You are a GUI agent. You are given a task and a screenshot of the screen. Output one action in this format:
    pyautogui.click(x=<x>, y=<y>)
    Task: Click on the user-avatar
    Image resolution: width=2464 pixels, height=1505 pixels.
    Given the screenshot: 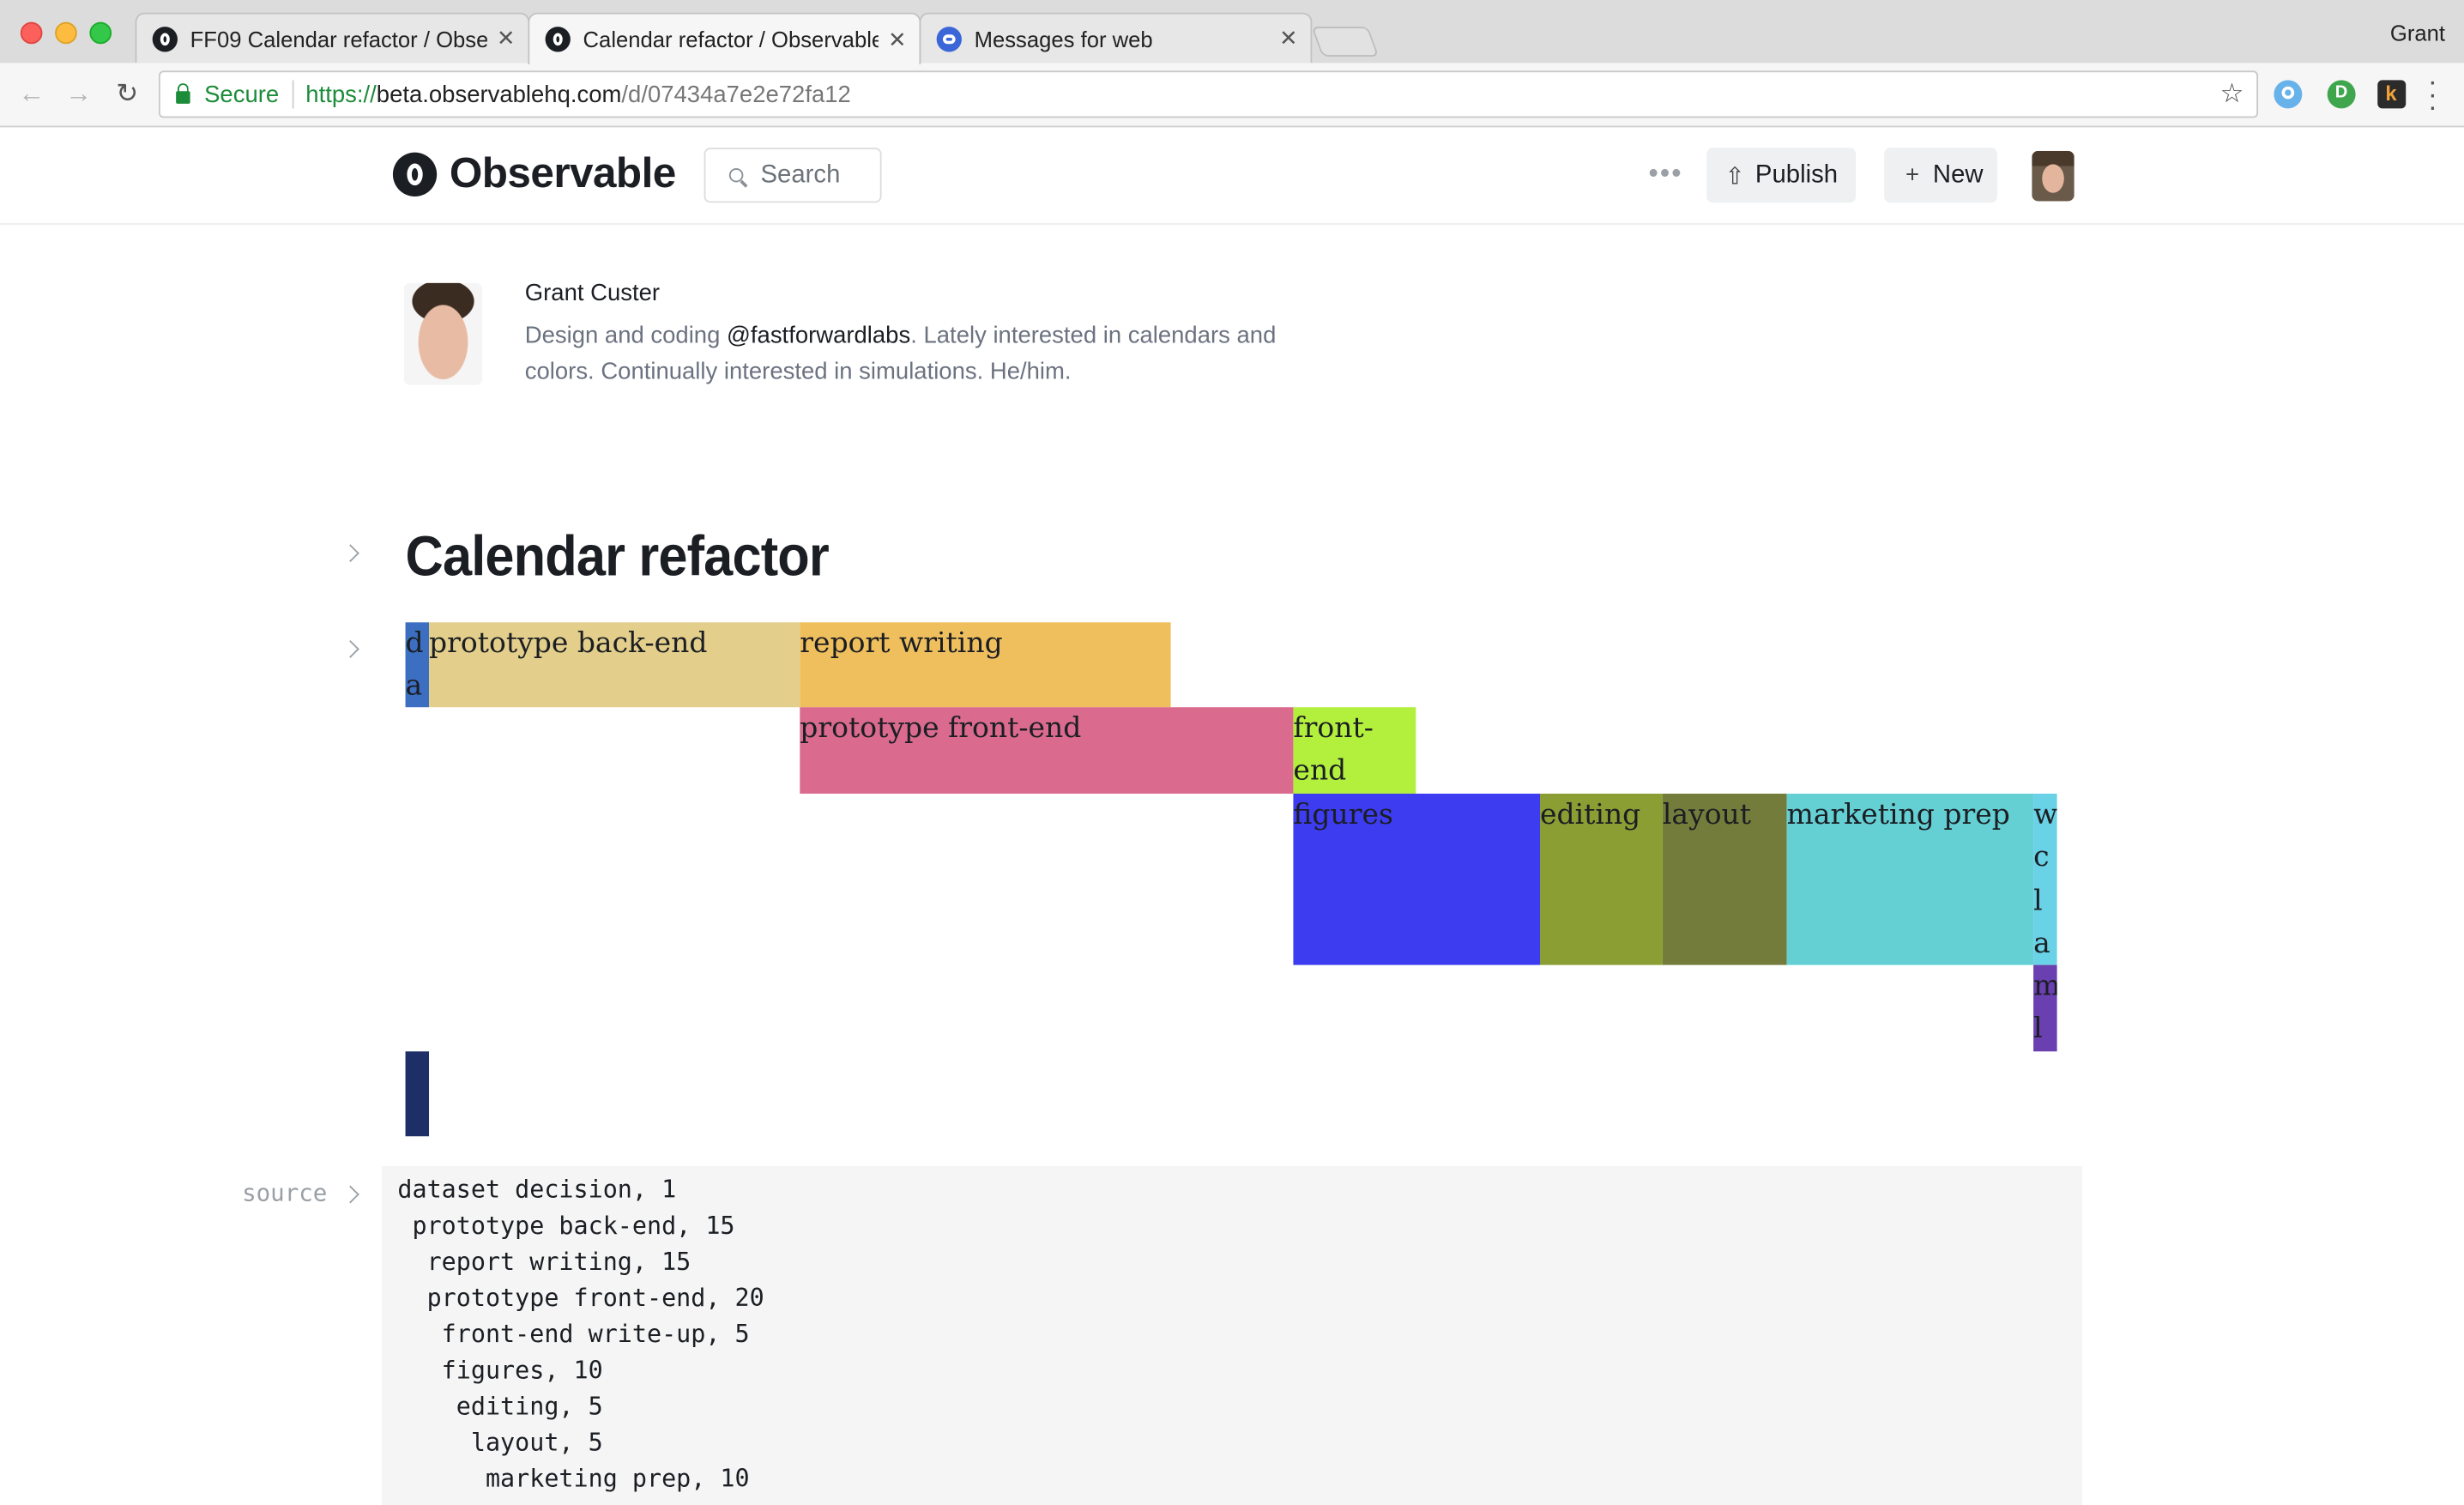 What is the action you would take?
    pyautogui.click(x=2053, y=176)
    